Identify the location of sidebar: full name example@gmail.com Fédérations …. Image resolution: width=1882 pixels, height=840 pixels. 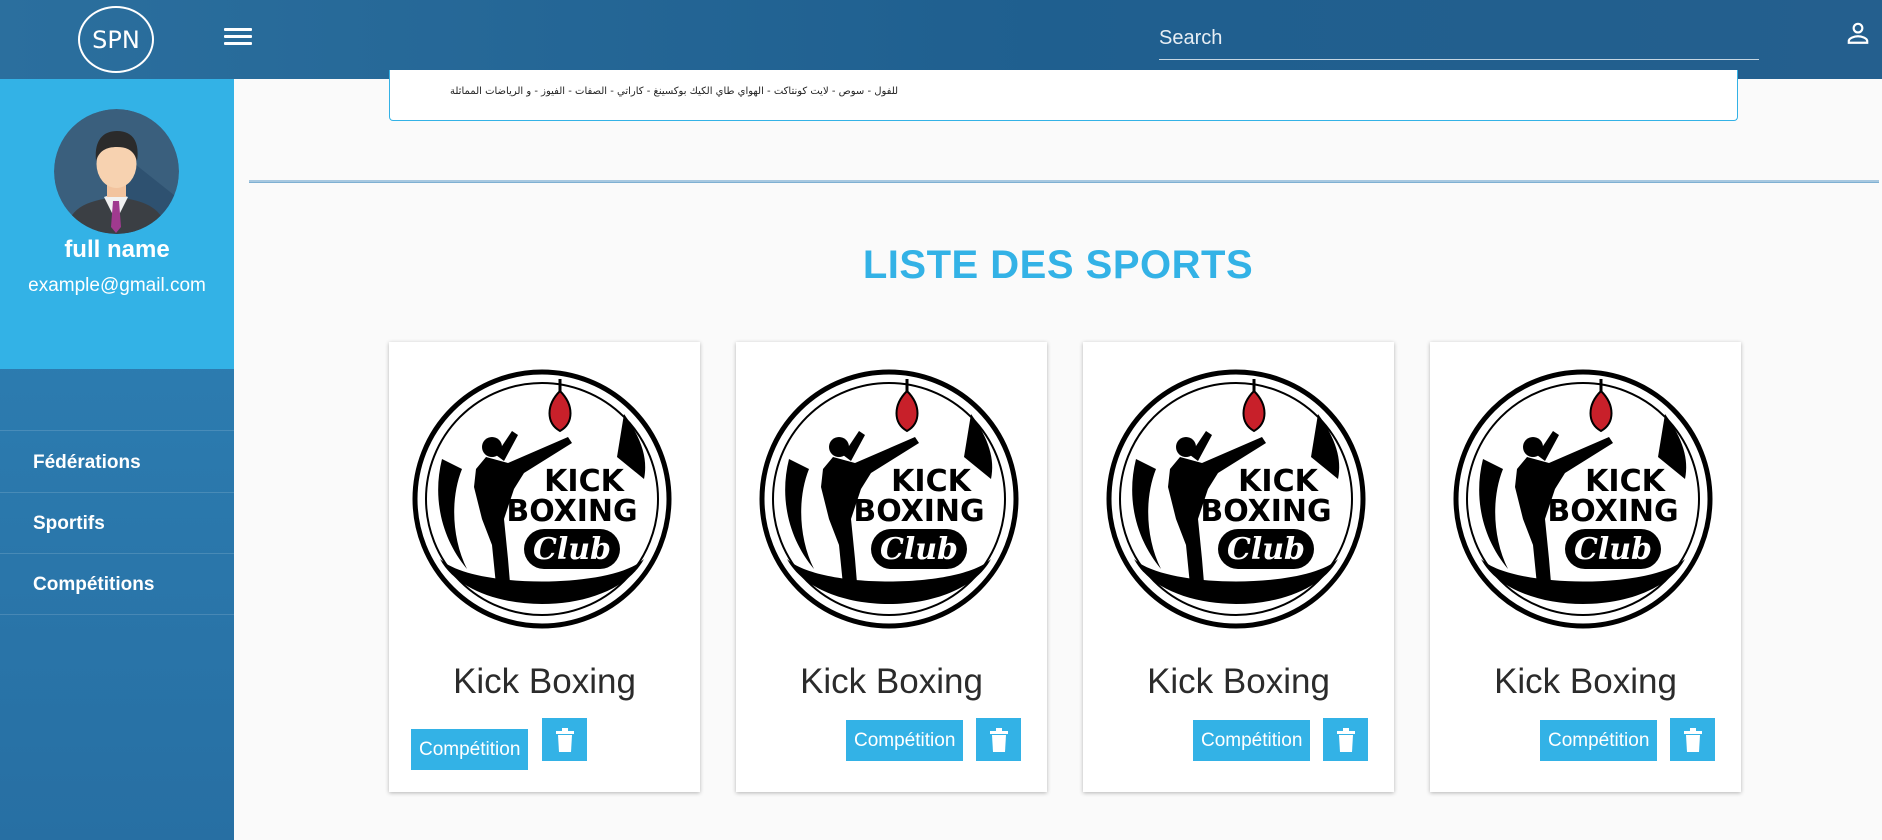
(117, 459).